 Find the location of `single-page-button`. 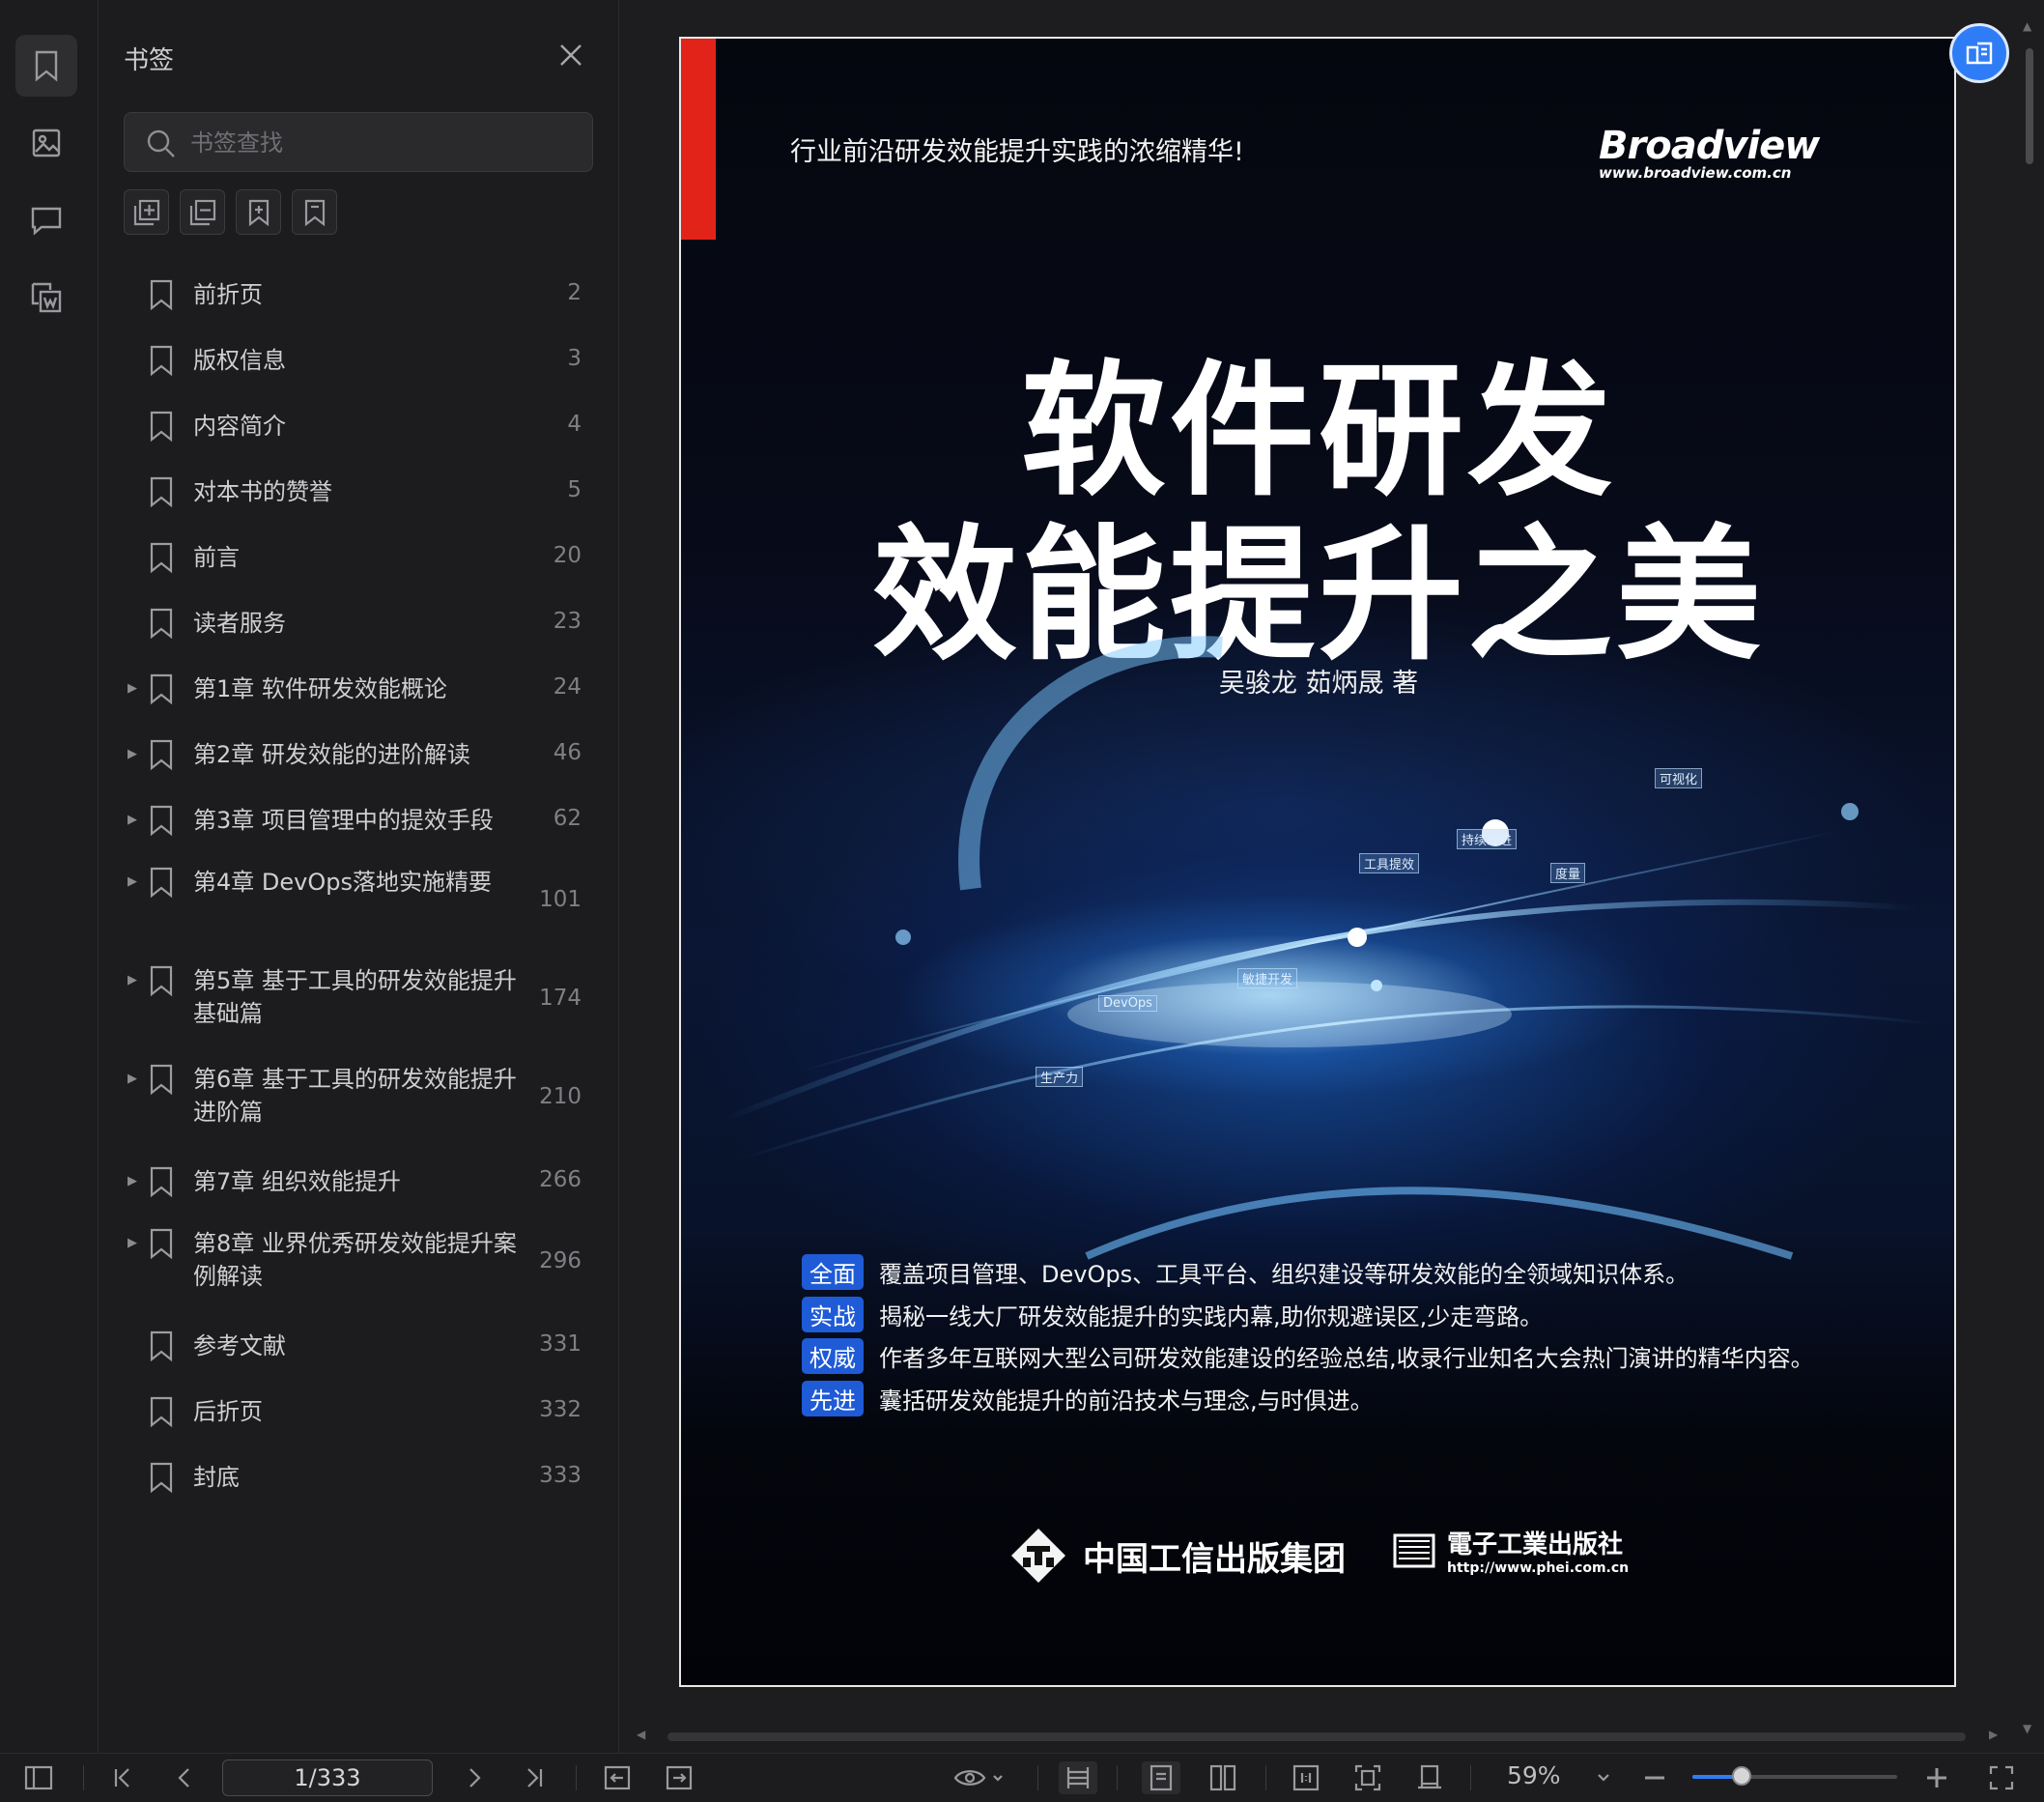

single-page-button is located at coordinates (1161, 1777).